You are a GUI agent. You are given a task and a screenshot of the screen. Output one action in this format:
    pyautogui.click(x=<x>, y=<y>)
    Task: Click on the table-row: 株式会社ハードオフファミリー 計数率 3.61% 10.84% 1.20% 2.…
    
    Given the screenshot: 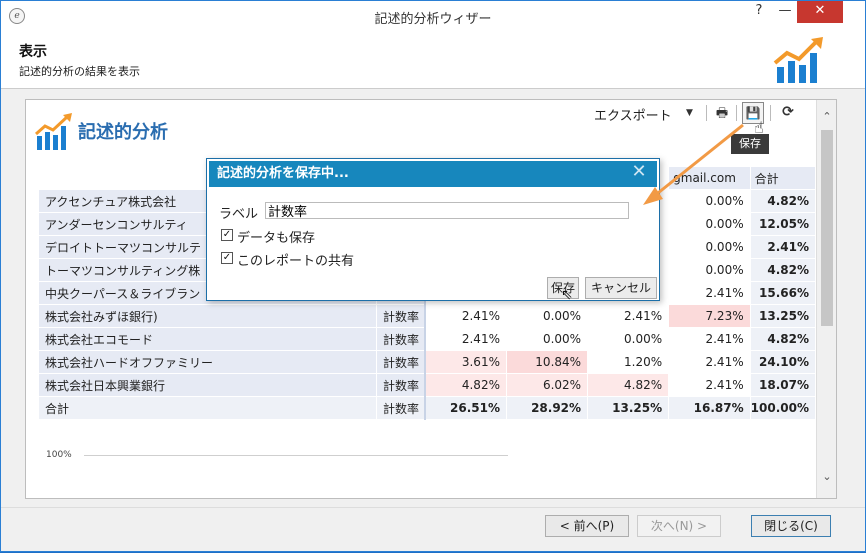 What is the action you would take?
    pyautogui.click(x=426, y=362)
    